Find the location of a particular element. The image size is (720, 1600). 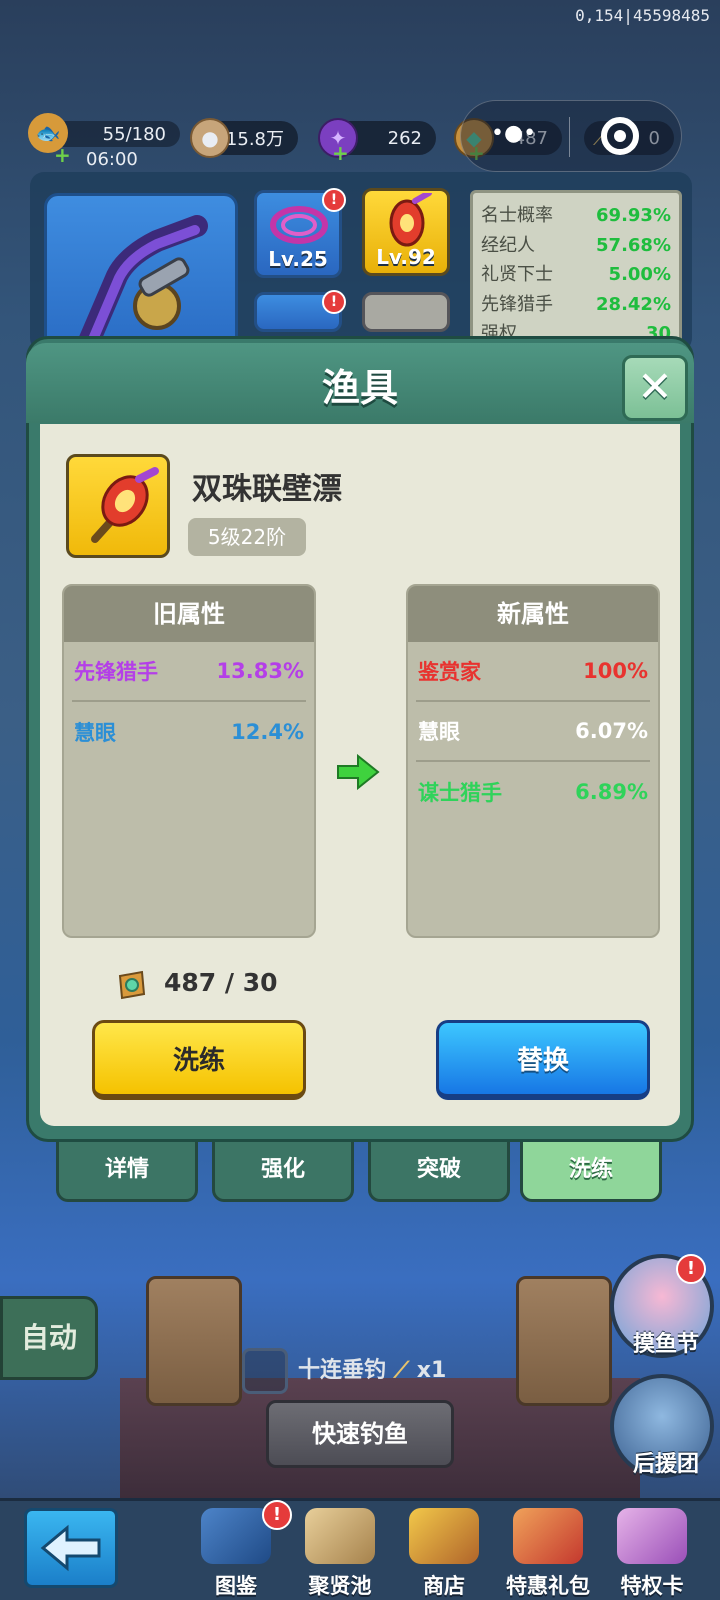

replace-button: 替换 is located at coordinates (543, 1060).